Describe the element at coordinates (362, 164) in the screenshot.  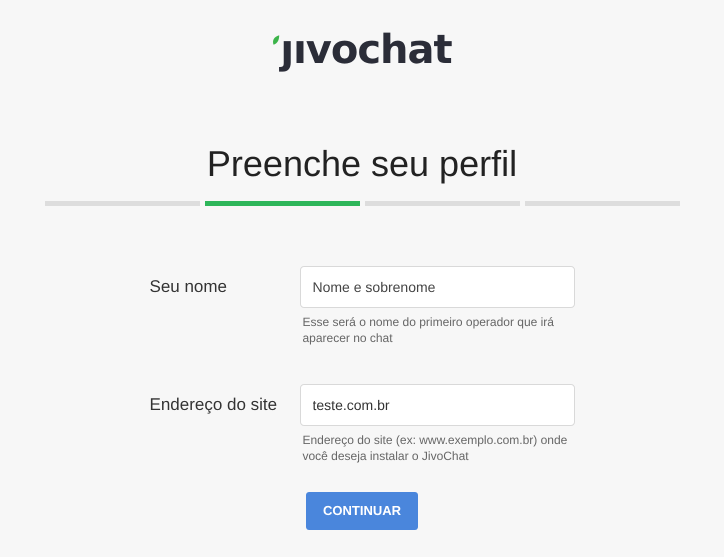
I see `page-title: Preenche seu perfil` at that location.